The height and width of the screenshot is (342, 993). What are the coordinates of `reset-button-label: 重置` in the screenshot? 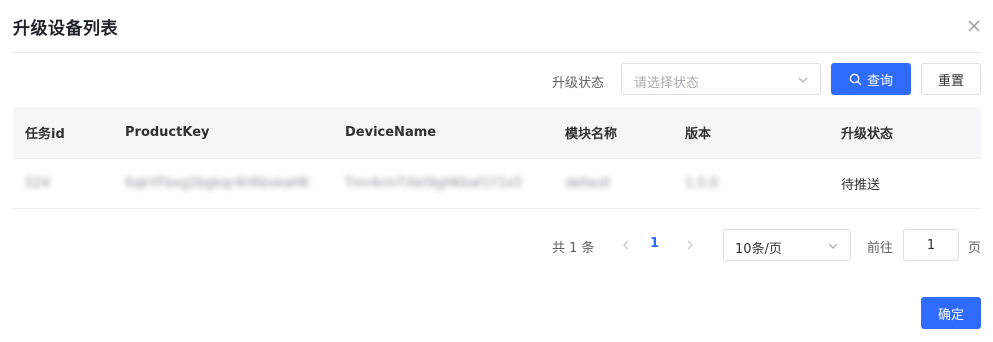 It's located at (950, 81).